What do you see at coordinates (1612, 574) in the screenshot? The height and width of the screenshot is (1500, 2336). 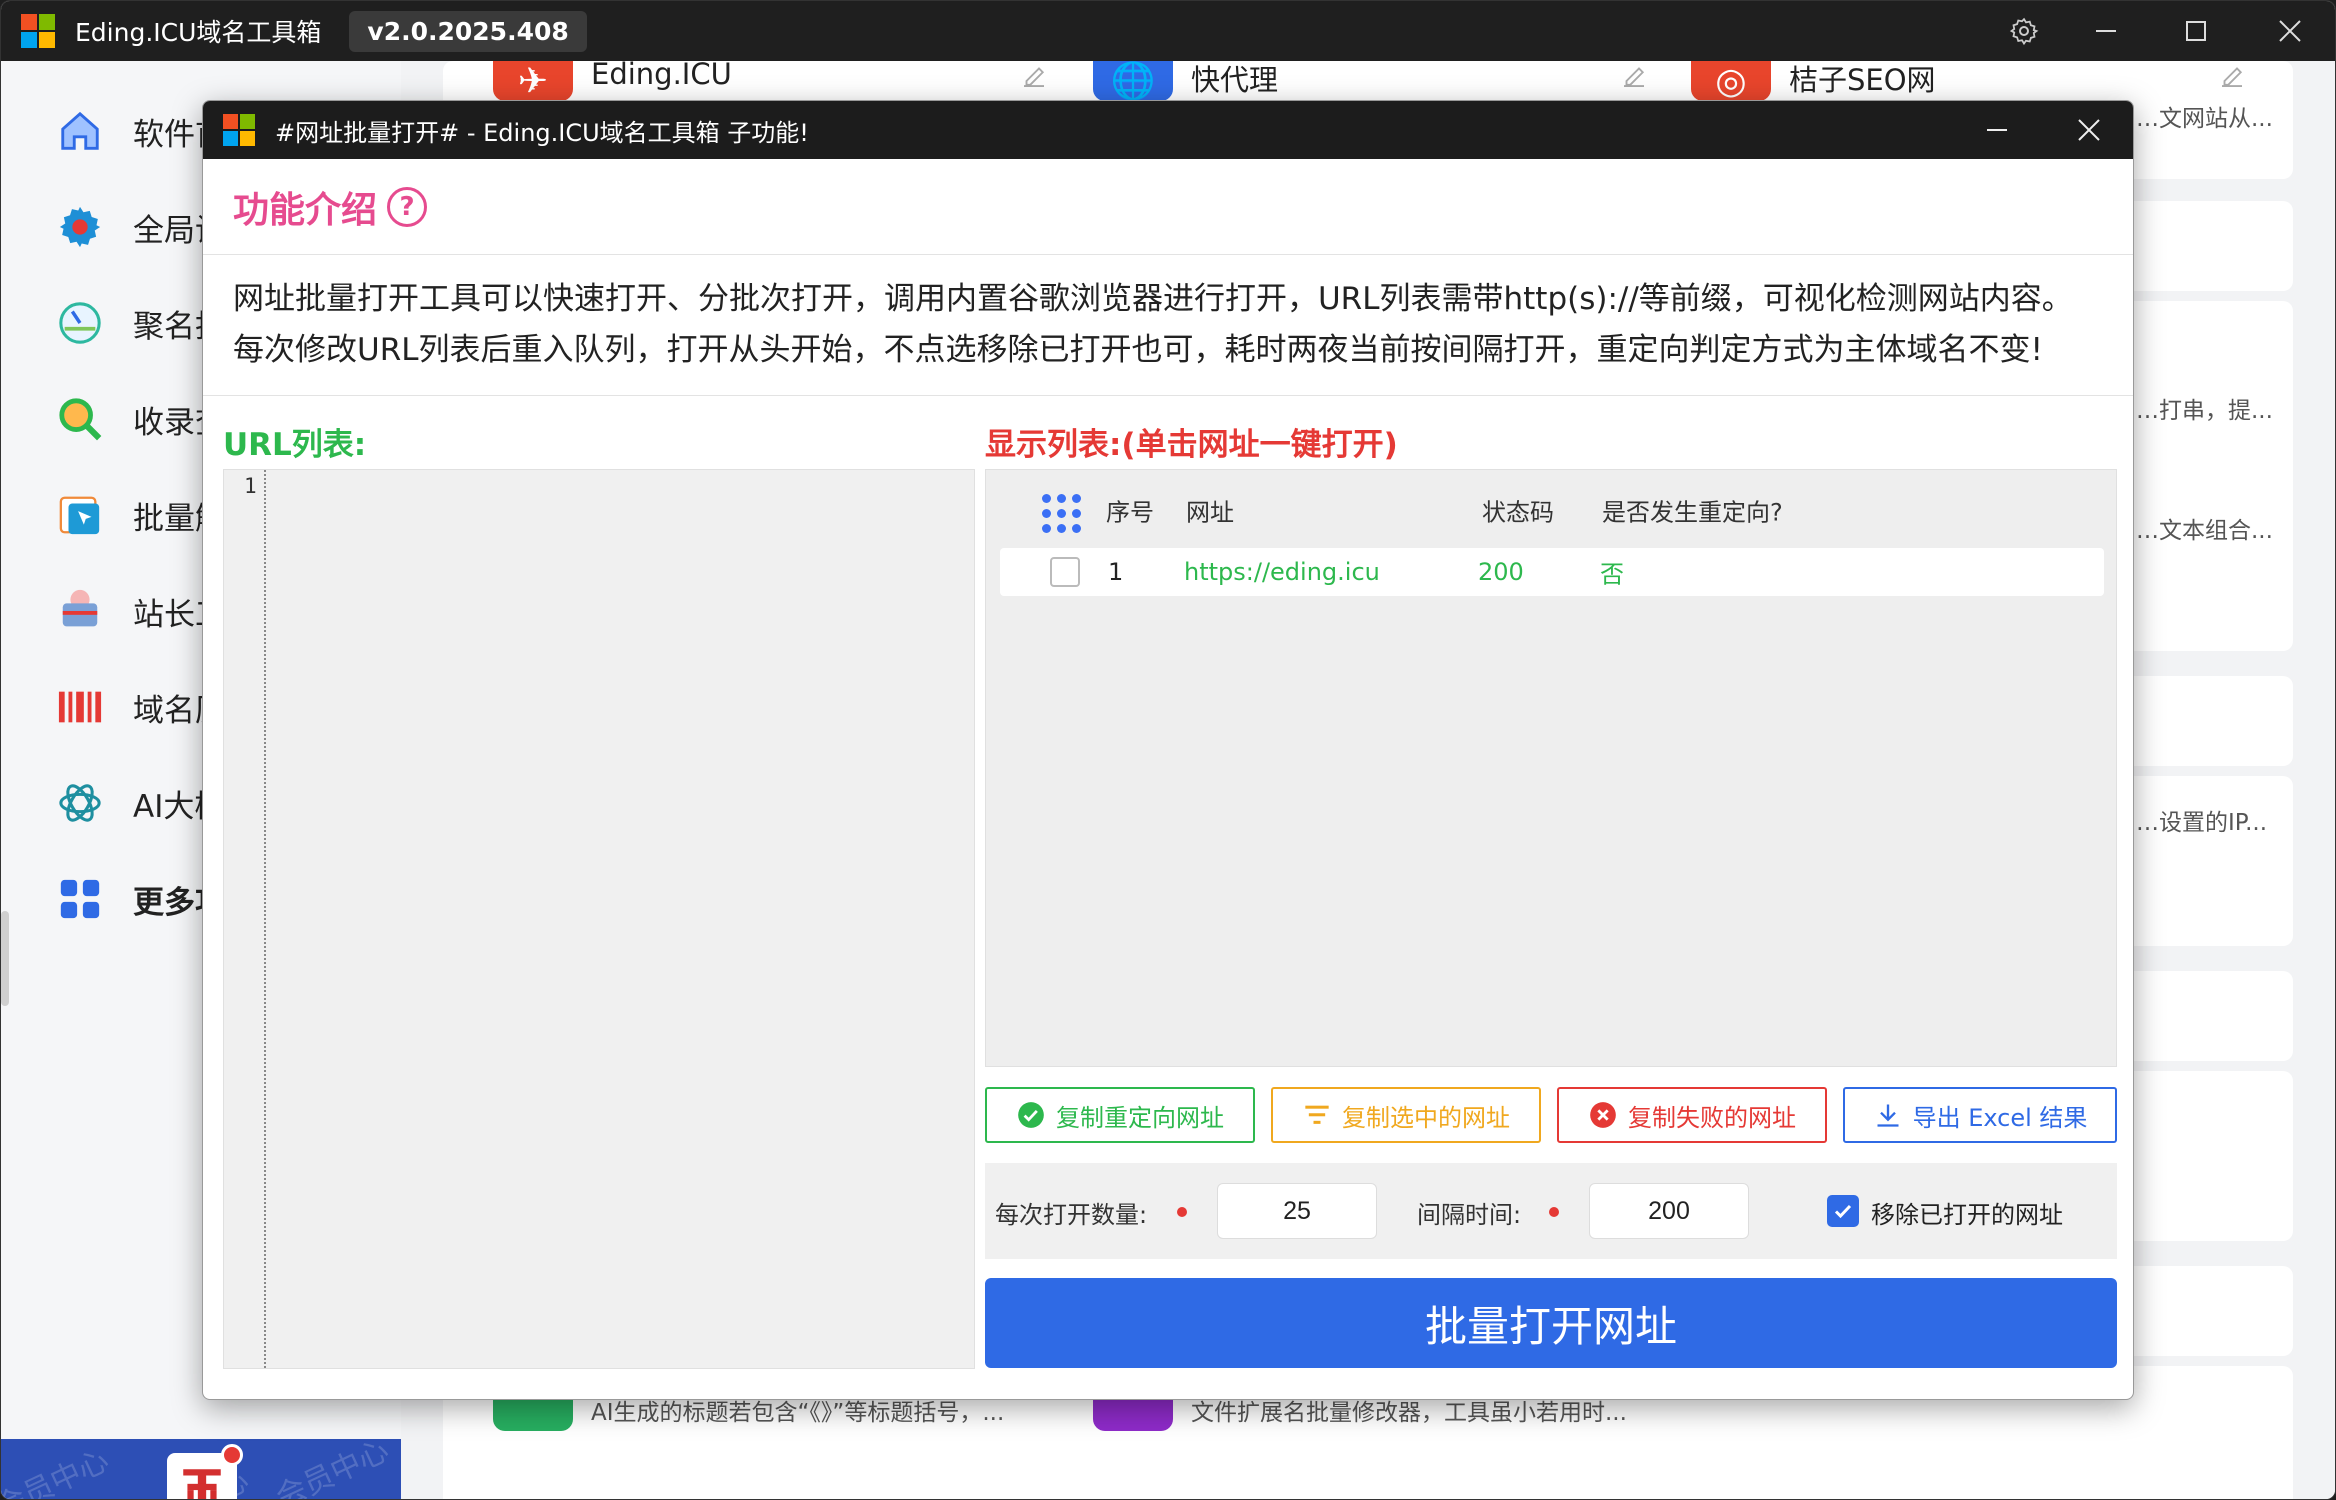 I see `row-redirect: 否` at bounding box center [1612, 574].